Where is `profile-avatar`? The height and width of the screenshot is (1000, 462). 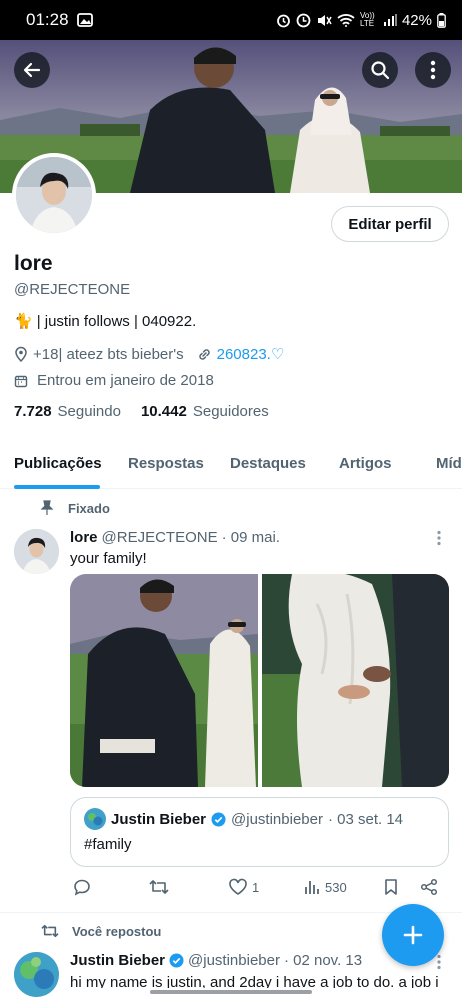
profile-avatar is located at coordinates (54, 195).